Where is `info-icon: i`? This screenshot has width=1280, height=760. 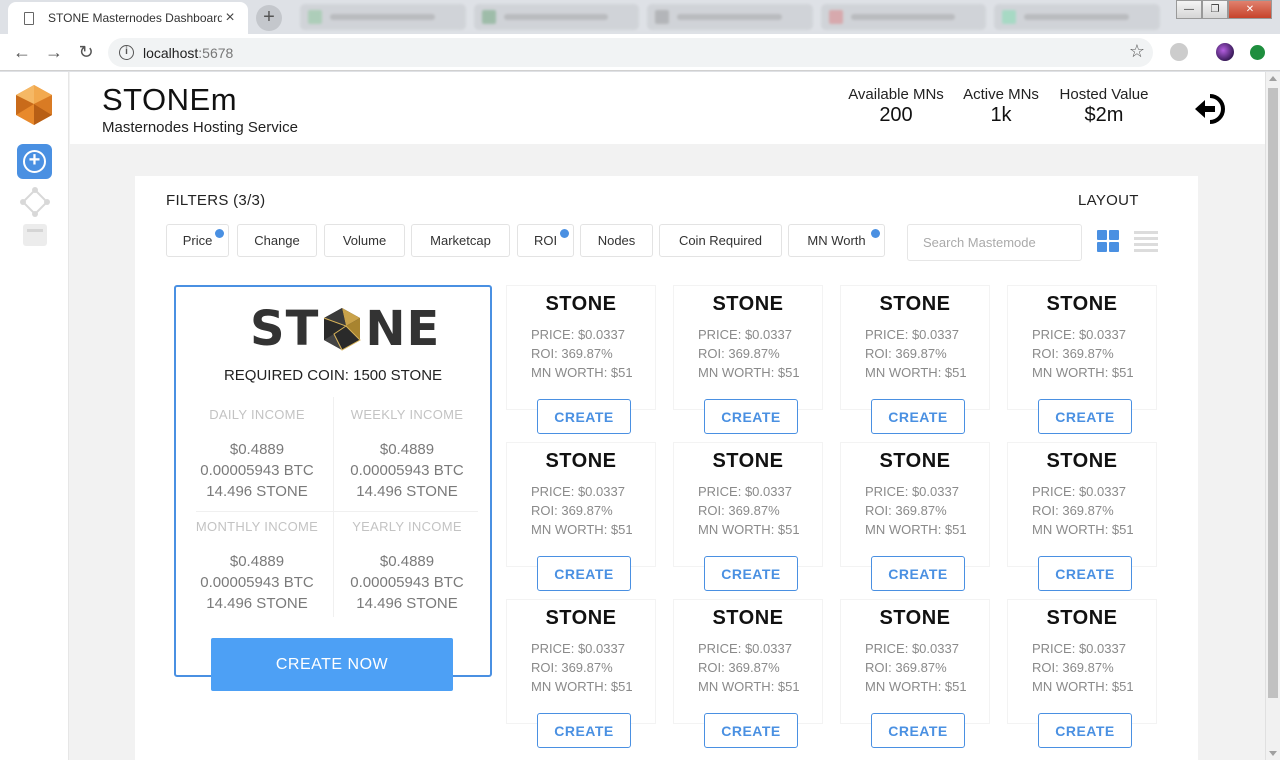 info-icon: i is located at coordinates (126, 52).